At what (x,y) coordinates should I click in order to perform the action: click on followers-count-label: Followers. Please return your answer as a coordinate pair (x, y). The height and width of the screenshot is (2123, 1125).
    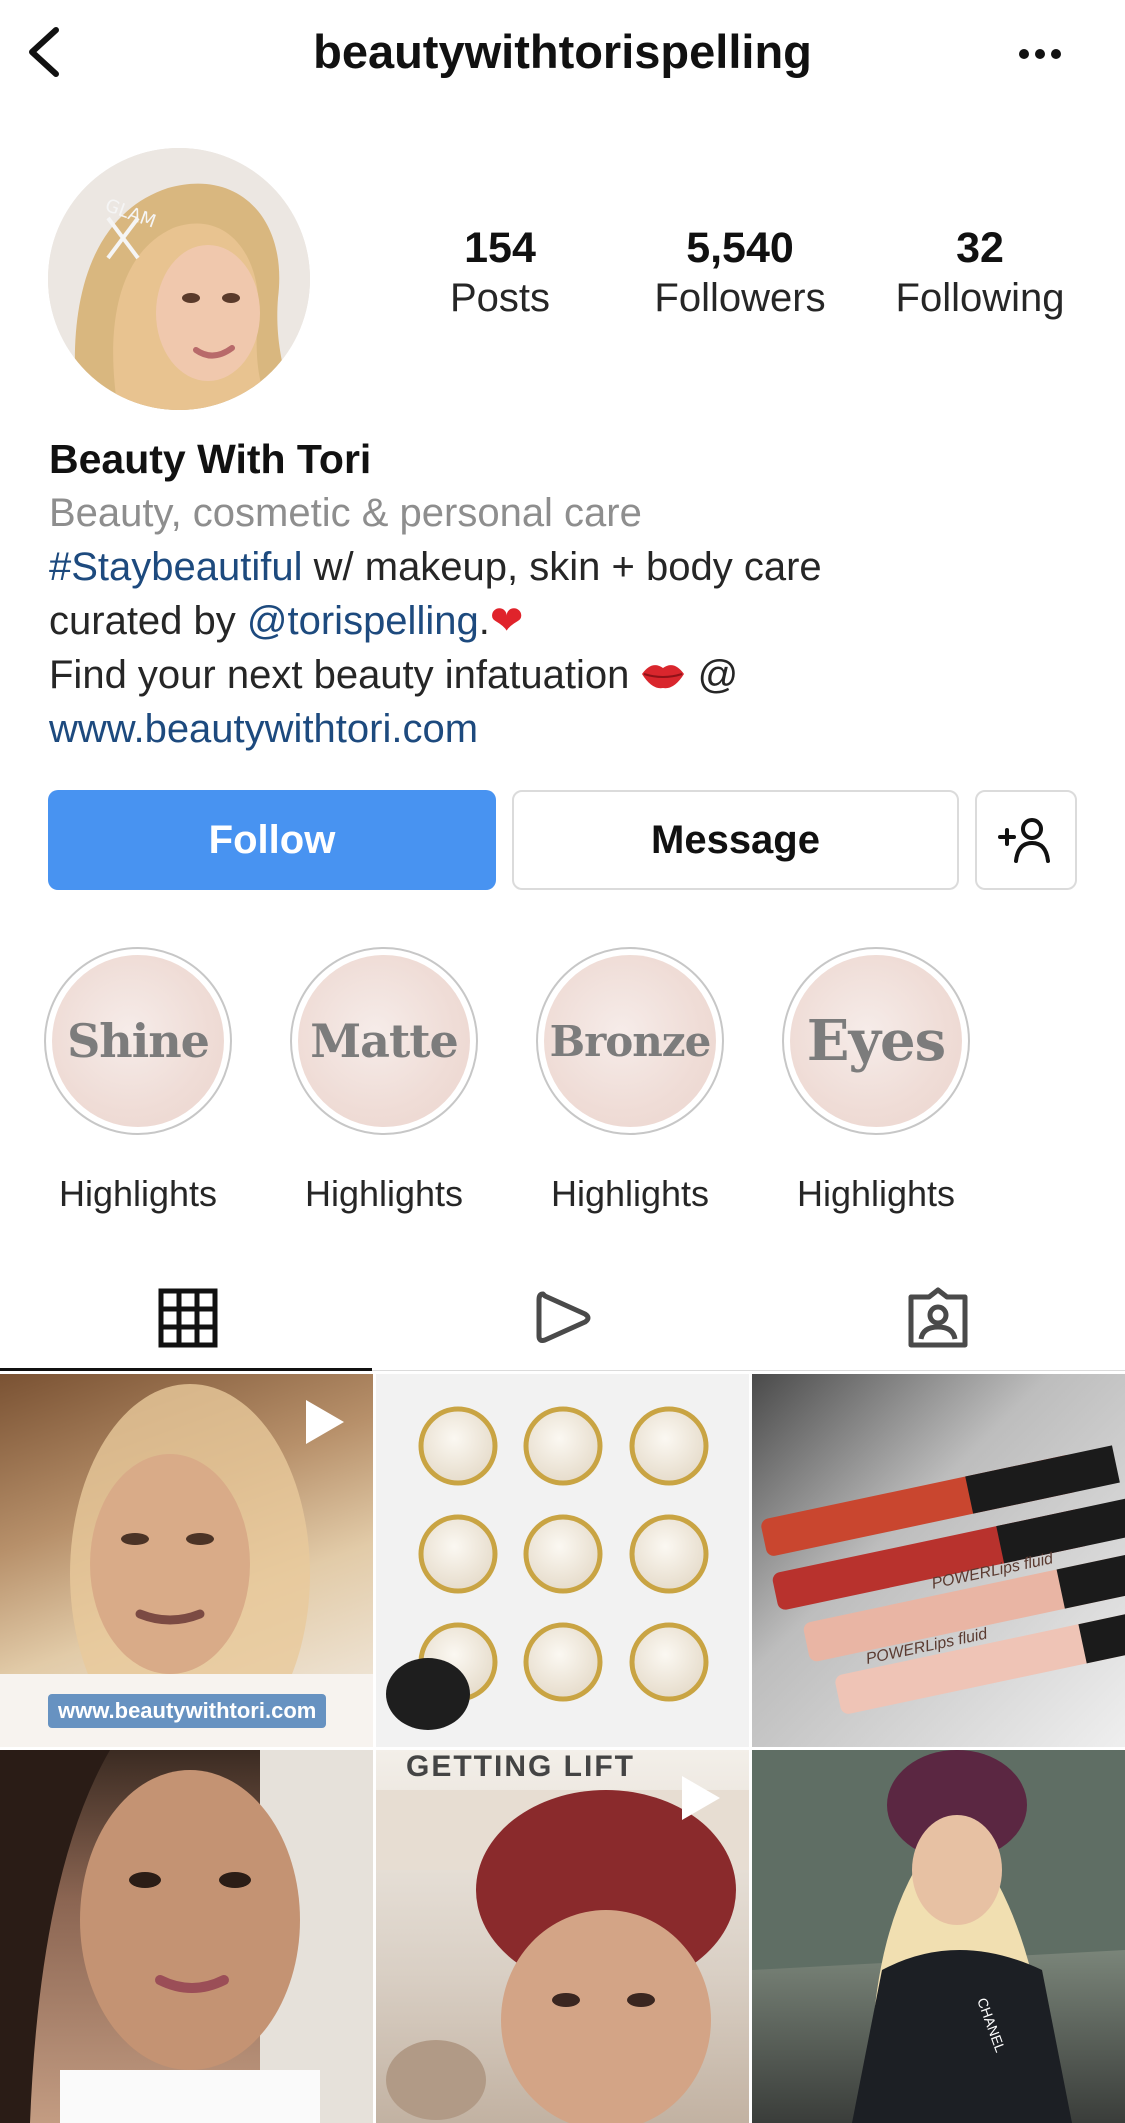
    Looking at the image, I should click on (740, 298).